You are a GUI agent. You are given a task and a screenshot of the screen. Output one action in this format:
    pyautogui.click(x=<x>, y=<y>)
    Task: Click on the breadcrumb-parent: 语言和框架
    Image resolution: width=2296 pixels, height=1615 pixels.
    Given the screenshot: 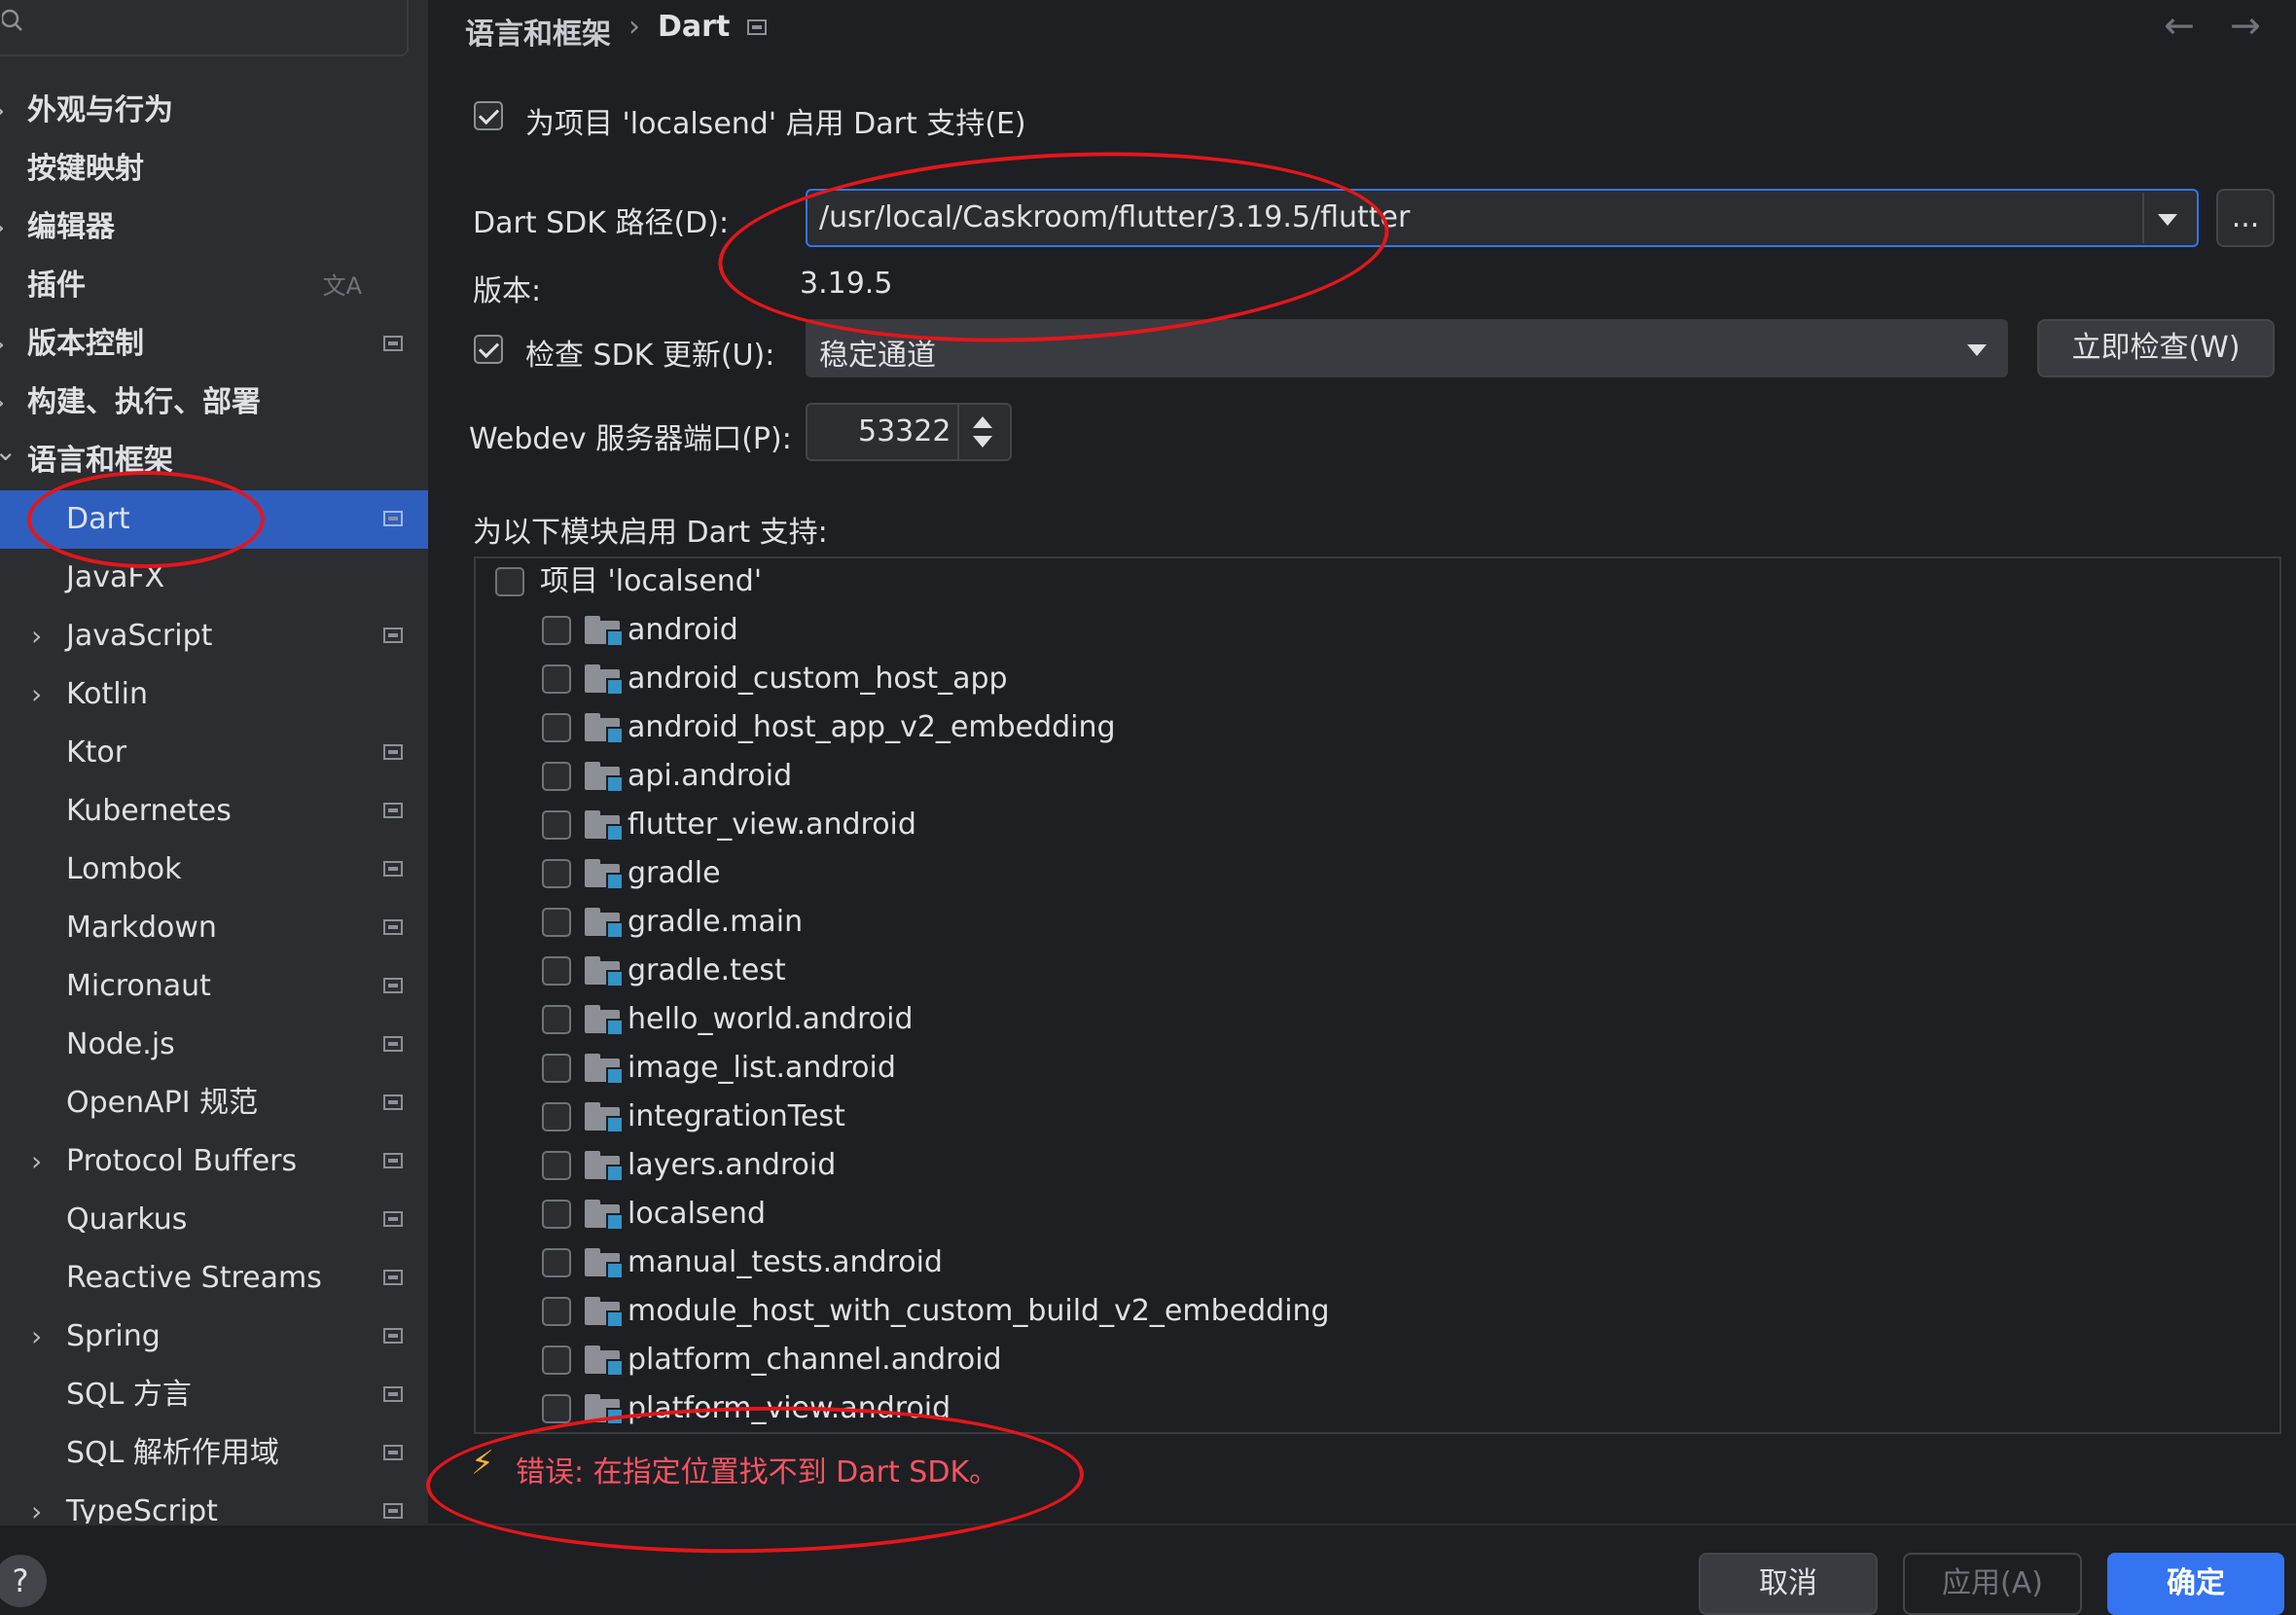 What is the action you would take?
    pyautogui.click(x=538, y=32)
    